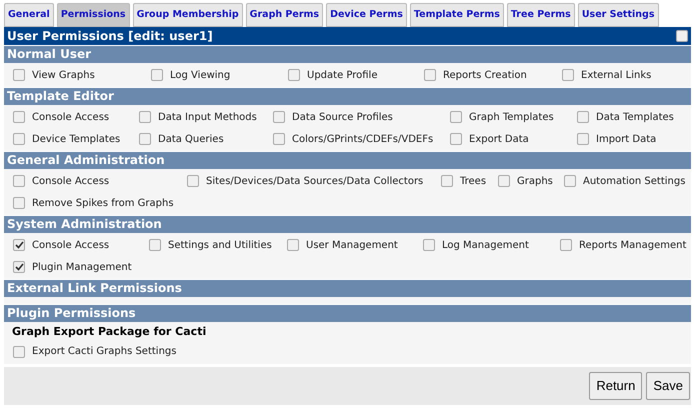  What do you see at coordinates (29, 15) in the screenshot?
I see `tab: General` at bounding box center [29, 15].